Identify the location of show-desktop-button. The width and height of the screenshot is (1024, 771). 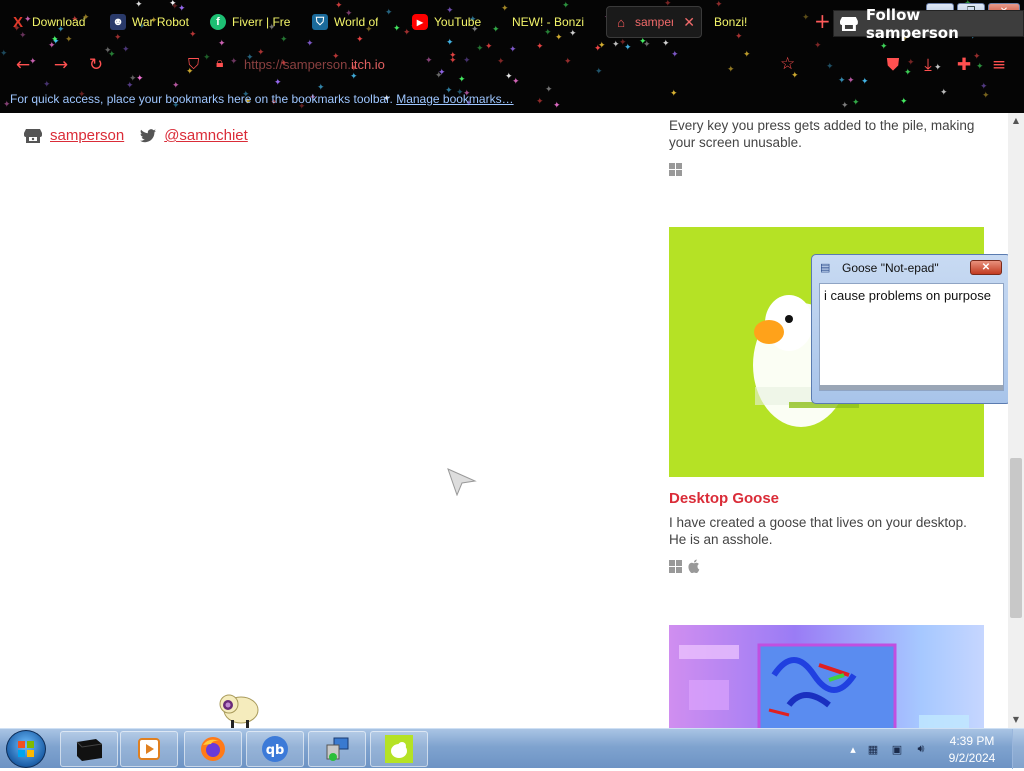
(1018, 749).